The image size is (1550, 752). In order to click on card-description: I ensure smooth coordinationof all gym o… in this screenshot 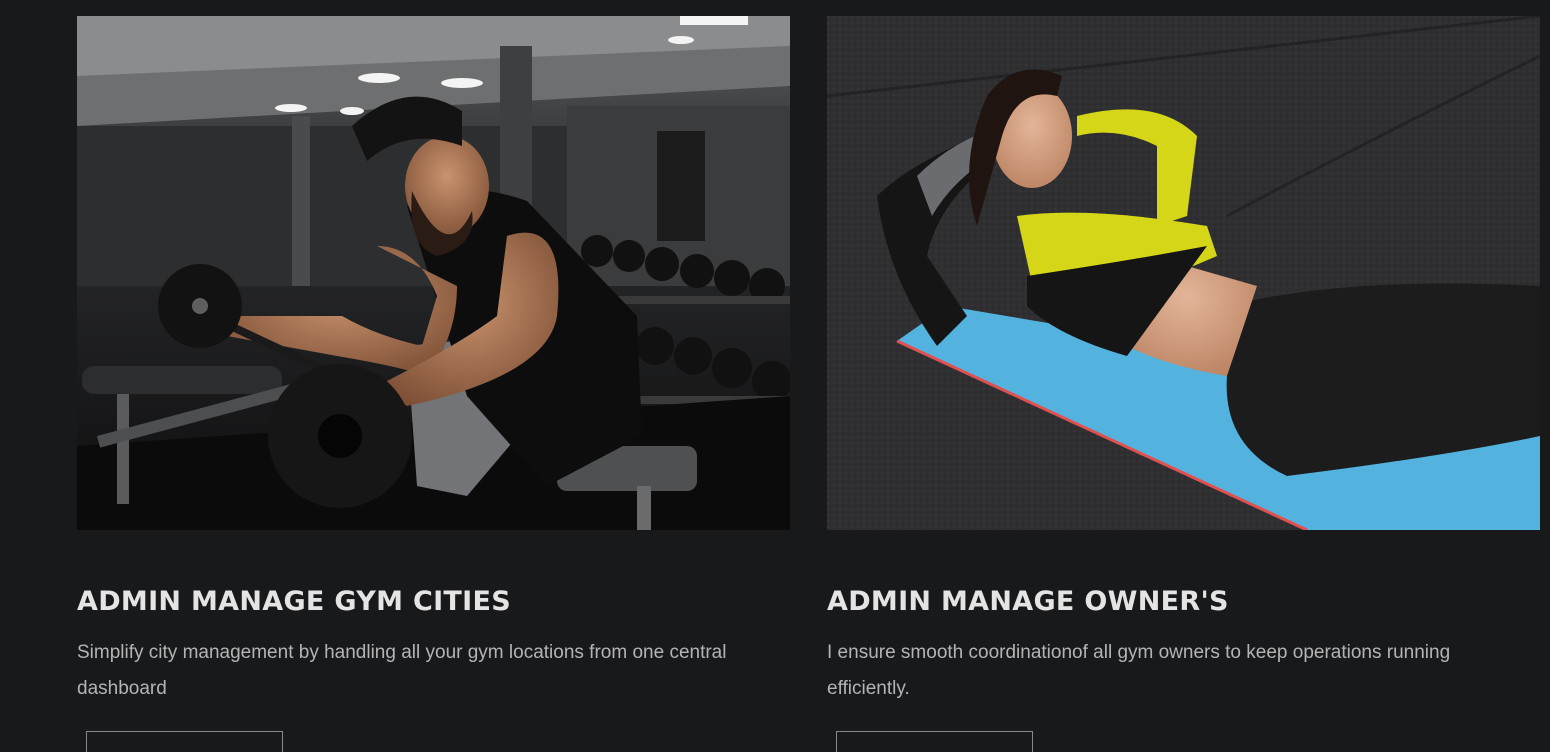, I will do `click(1139, 670)`.